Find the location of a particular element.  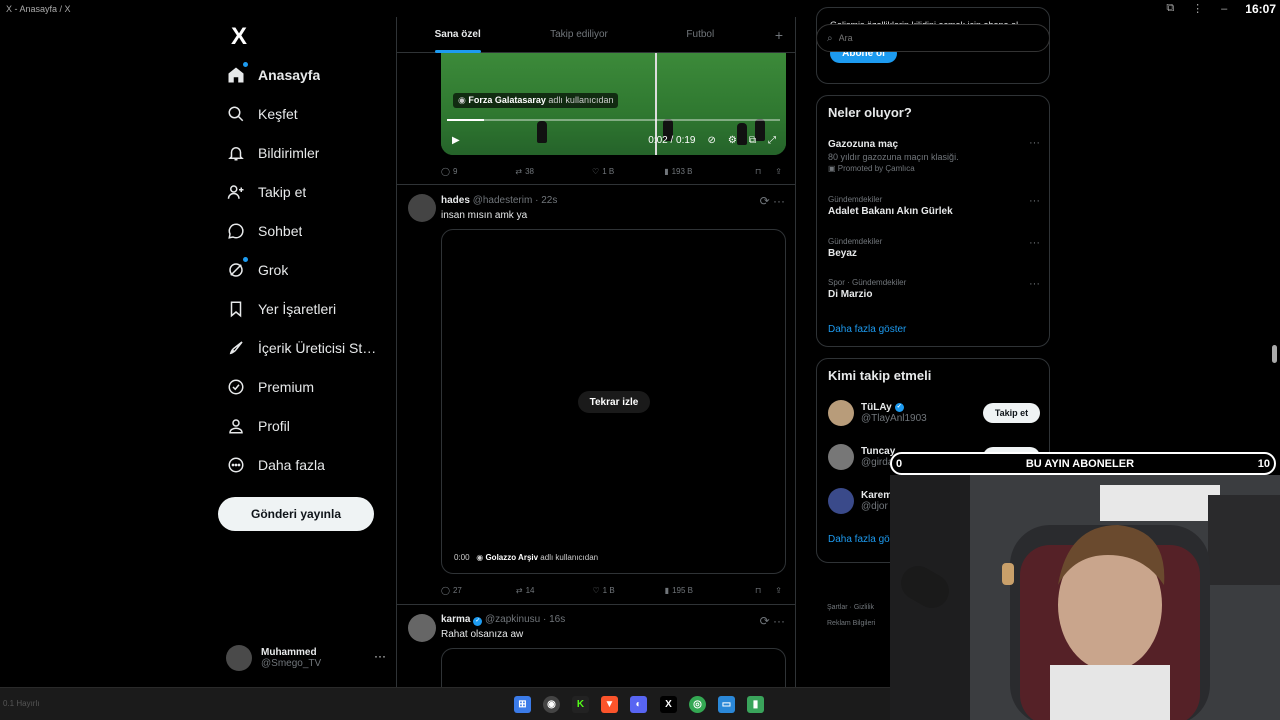

views-icon: ▮ is located at coordinates (666, 171).